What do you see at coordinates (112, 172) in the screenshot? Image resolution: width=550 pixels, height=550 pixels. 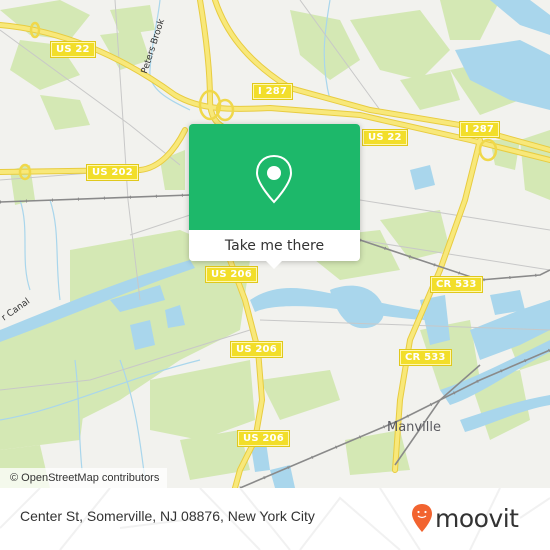 I see `road-shield-us202: US 202` at bounding box center [112, 172].